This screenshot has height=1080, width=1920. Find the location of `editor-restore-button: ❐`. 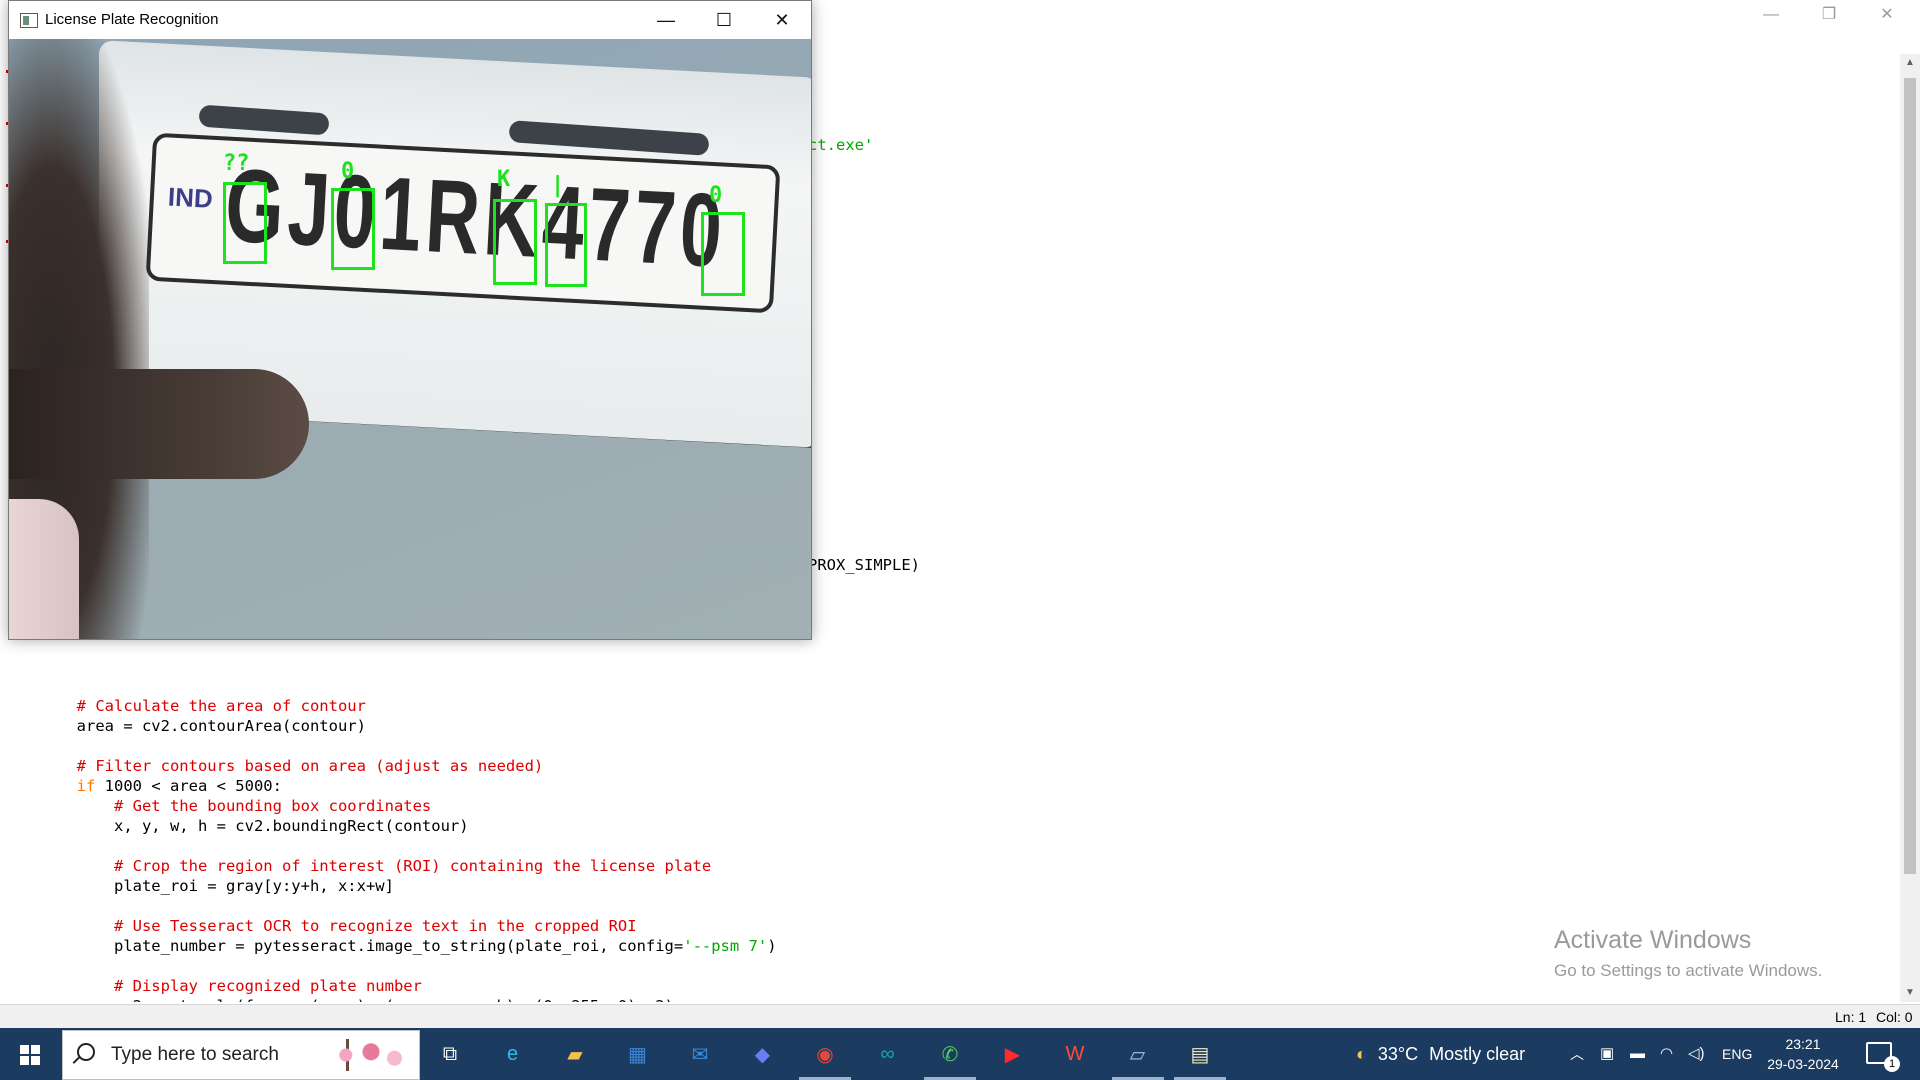

editor-restore-button: ❐ is located at coordinates (1829, 15).